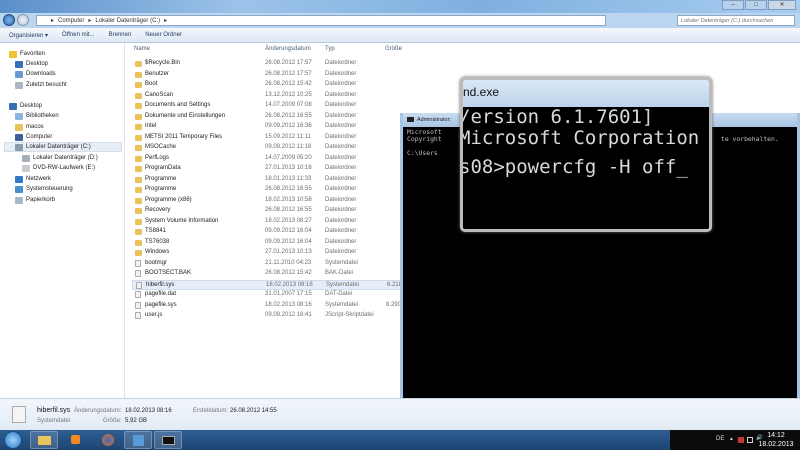  I want to click on taskbar-explorer, so click(44, 440).